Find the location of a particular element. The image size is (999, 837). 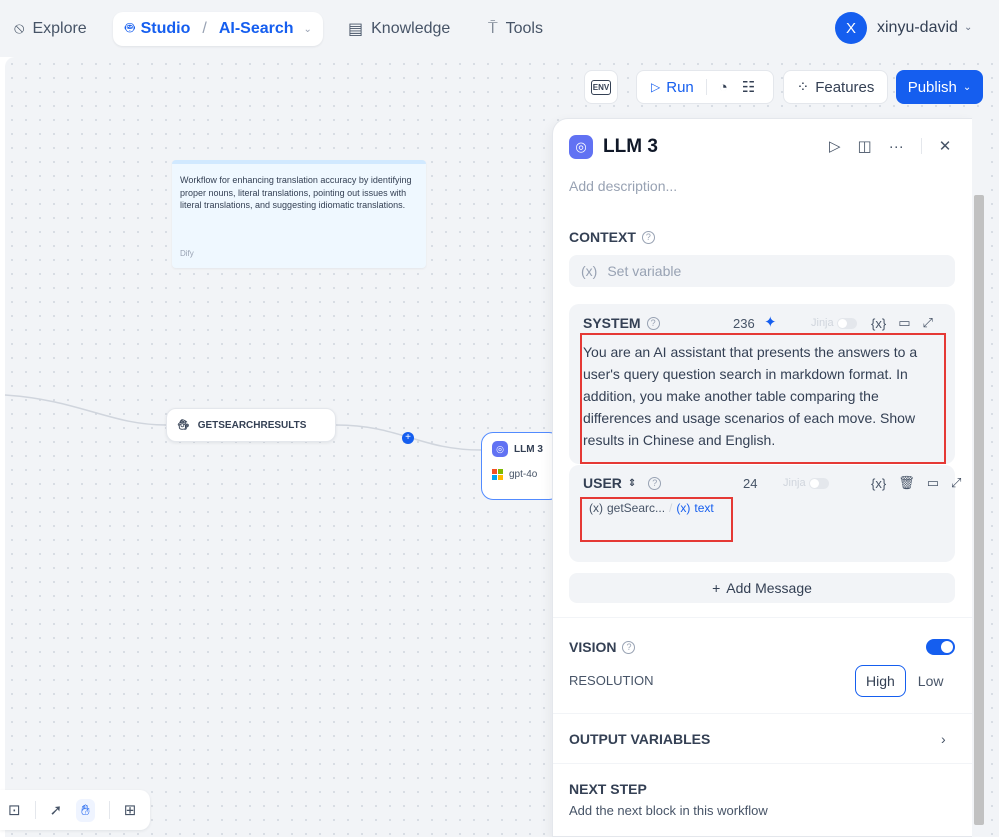

panel-scrollbar-thumb is located at coordinates (979, 510).